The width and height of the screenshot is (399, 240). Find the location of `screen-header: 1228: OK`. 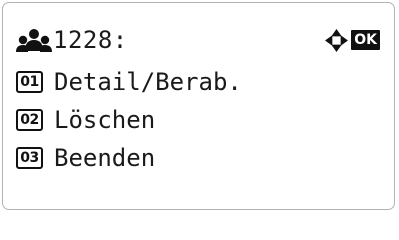

screen-header: 1228: OK is located at coordinates (198, 40).